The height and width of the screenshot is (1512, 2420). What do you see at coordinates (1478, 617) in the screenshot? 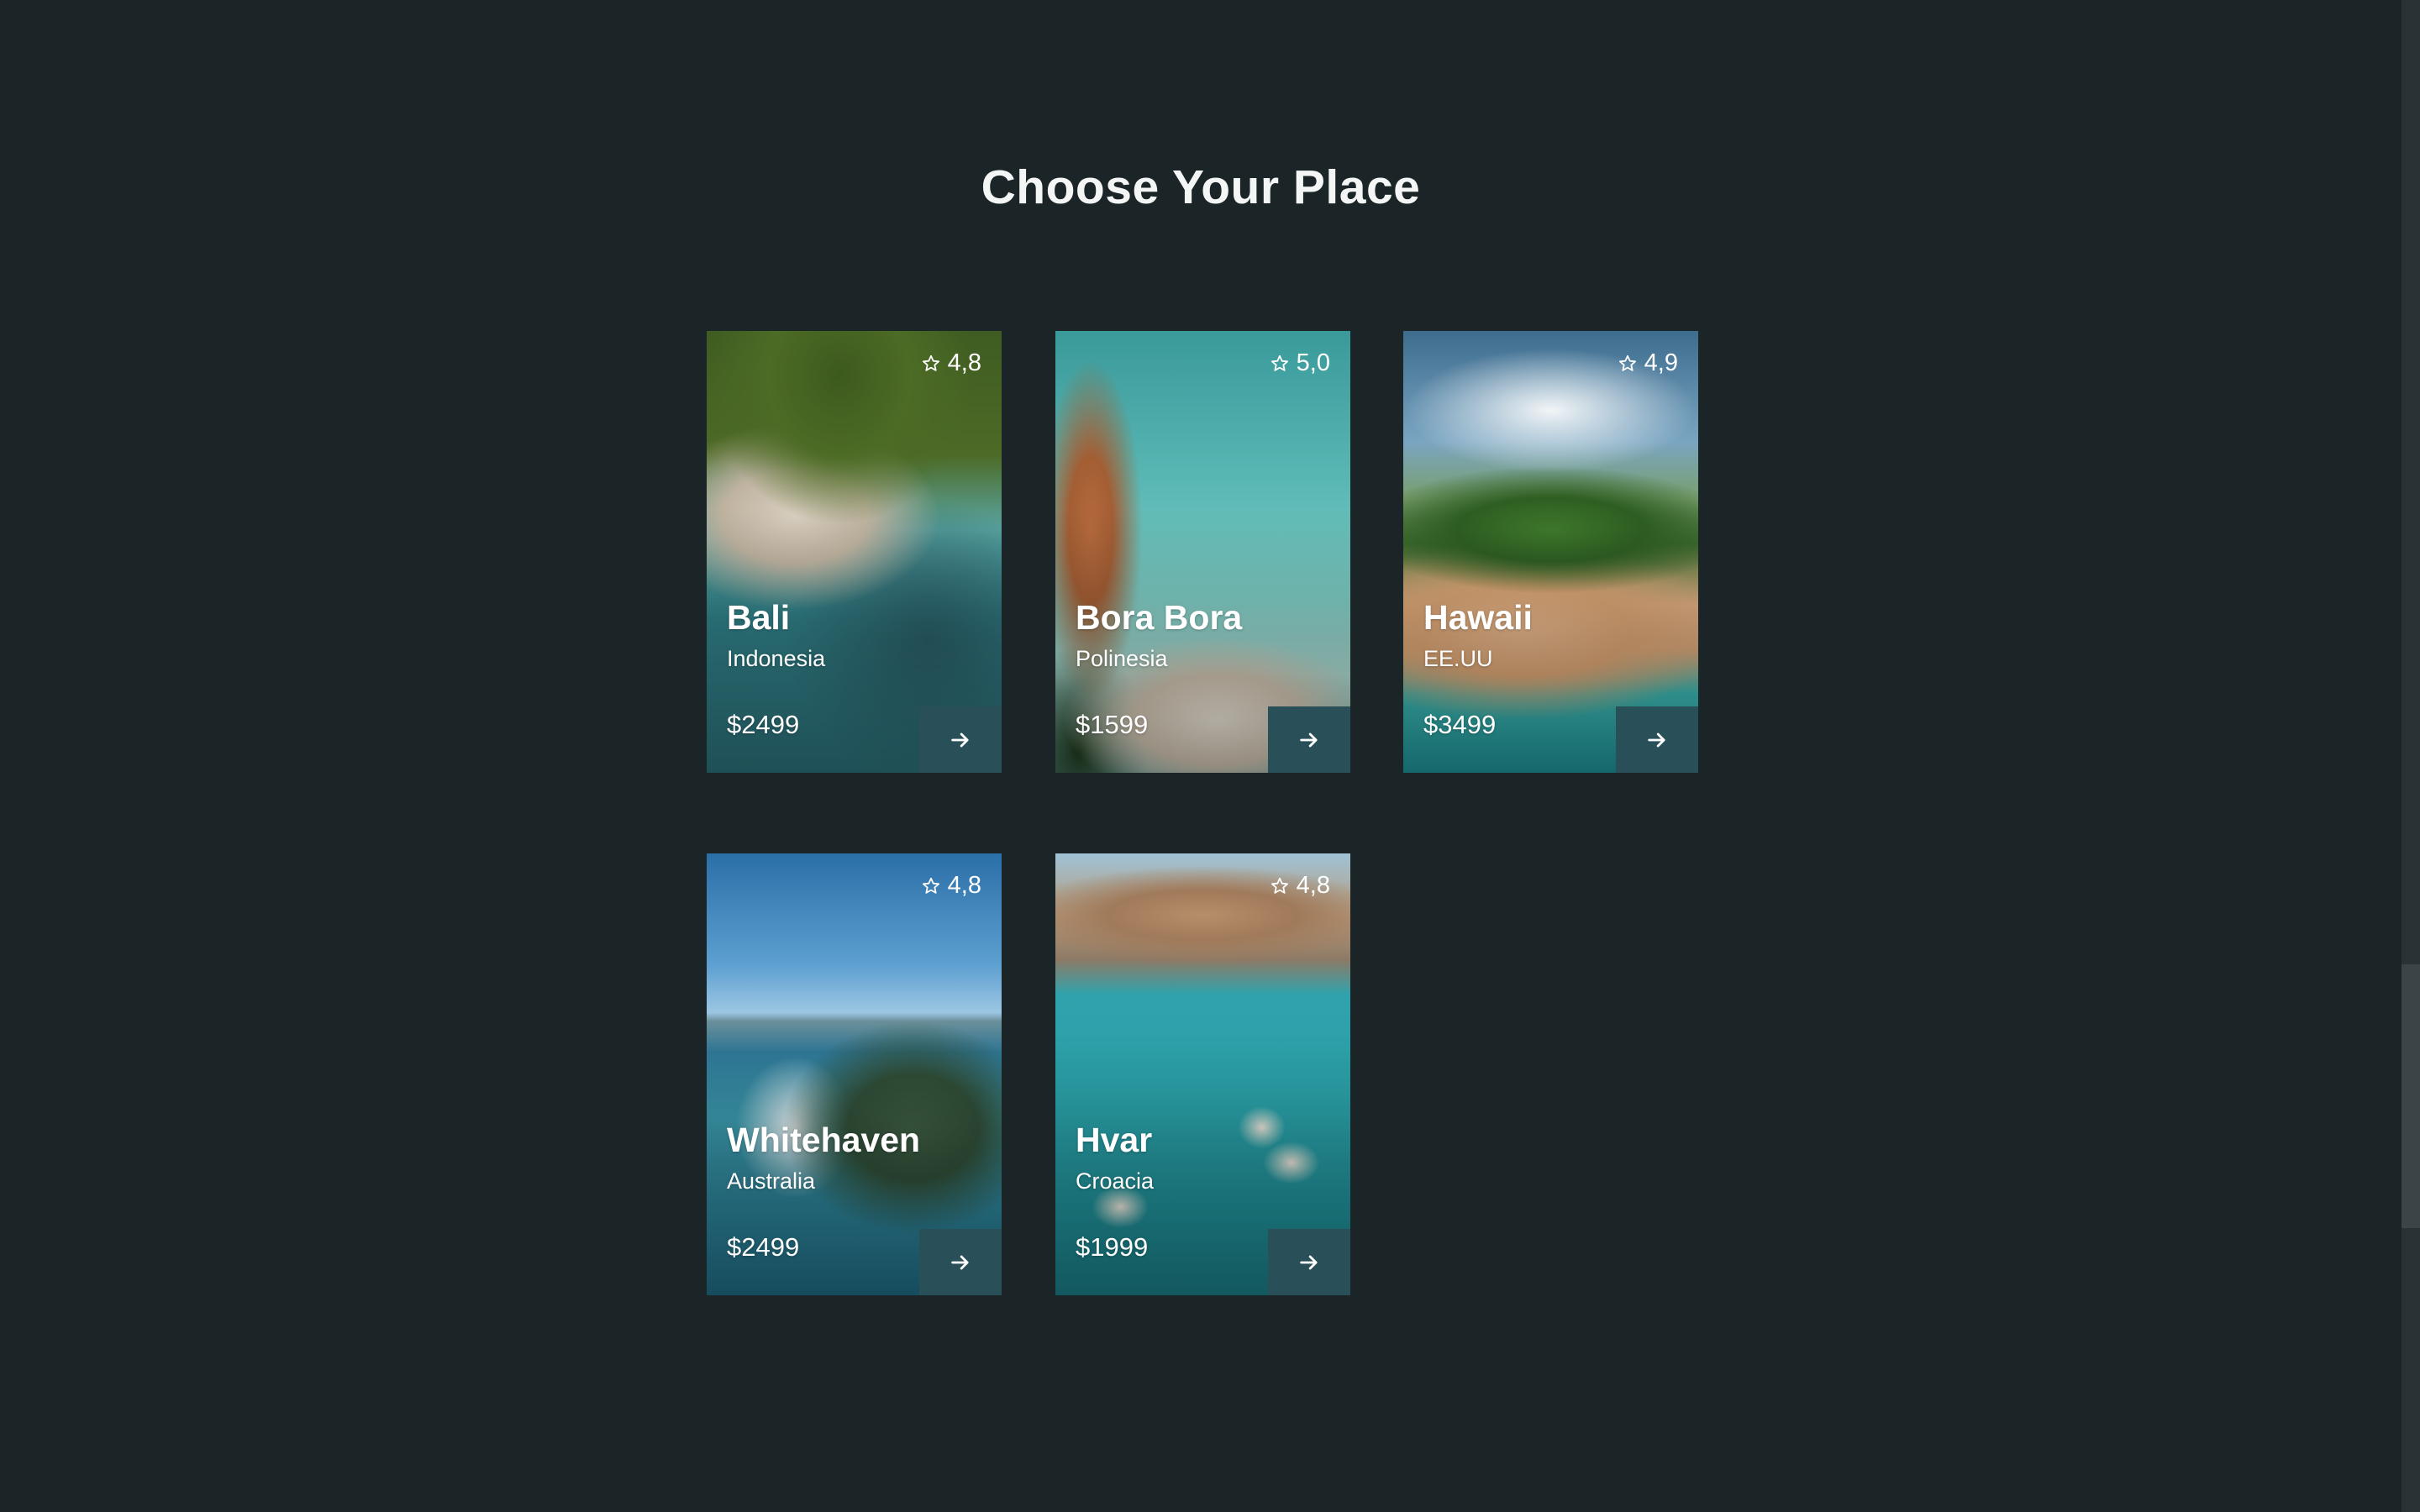
I see `destination-name: Hawaii` at bounding box center [1478, 617].